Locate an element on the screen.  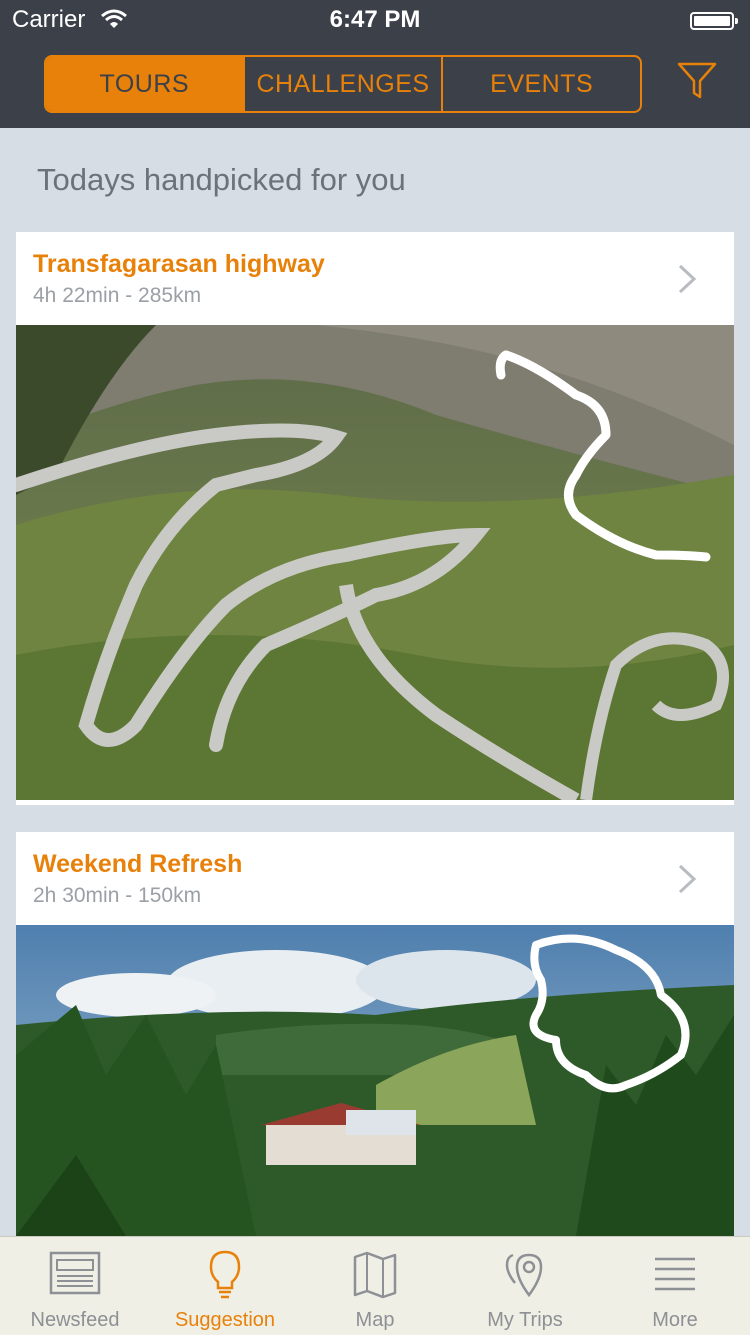
tab-label: My Trips is located at coordinates (525, 1320).